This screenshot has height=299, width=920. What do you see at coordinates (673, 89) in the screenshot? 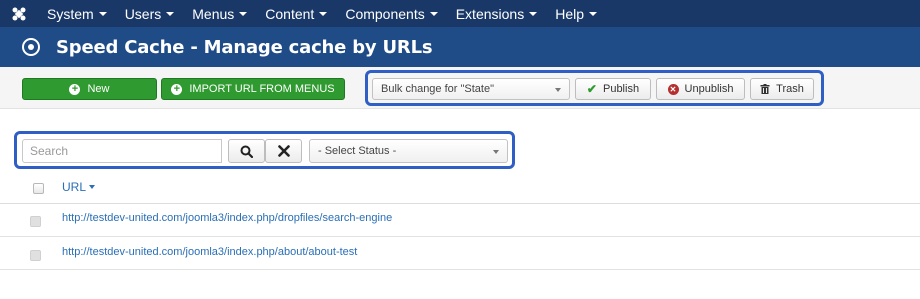
I see `x-circle-icon: ✕` at bounding box center [673, 89].